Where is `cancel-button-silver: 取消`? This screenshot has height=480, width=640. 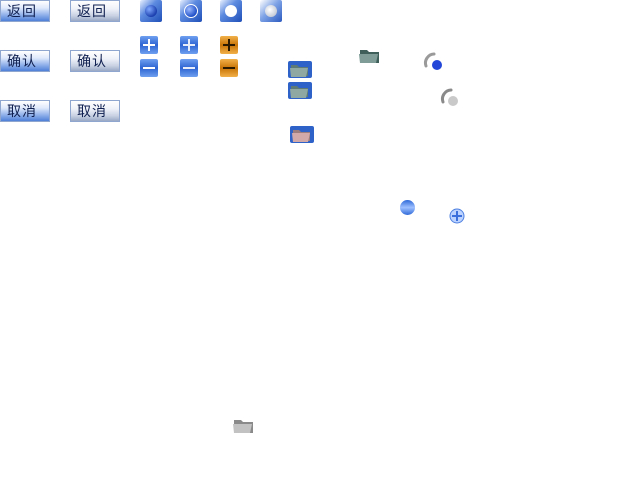 cancel-button-silver: 取消 is located at coordinates (95, 111).